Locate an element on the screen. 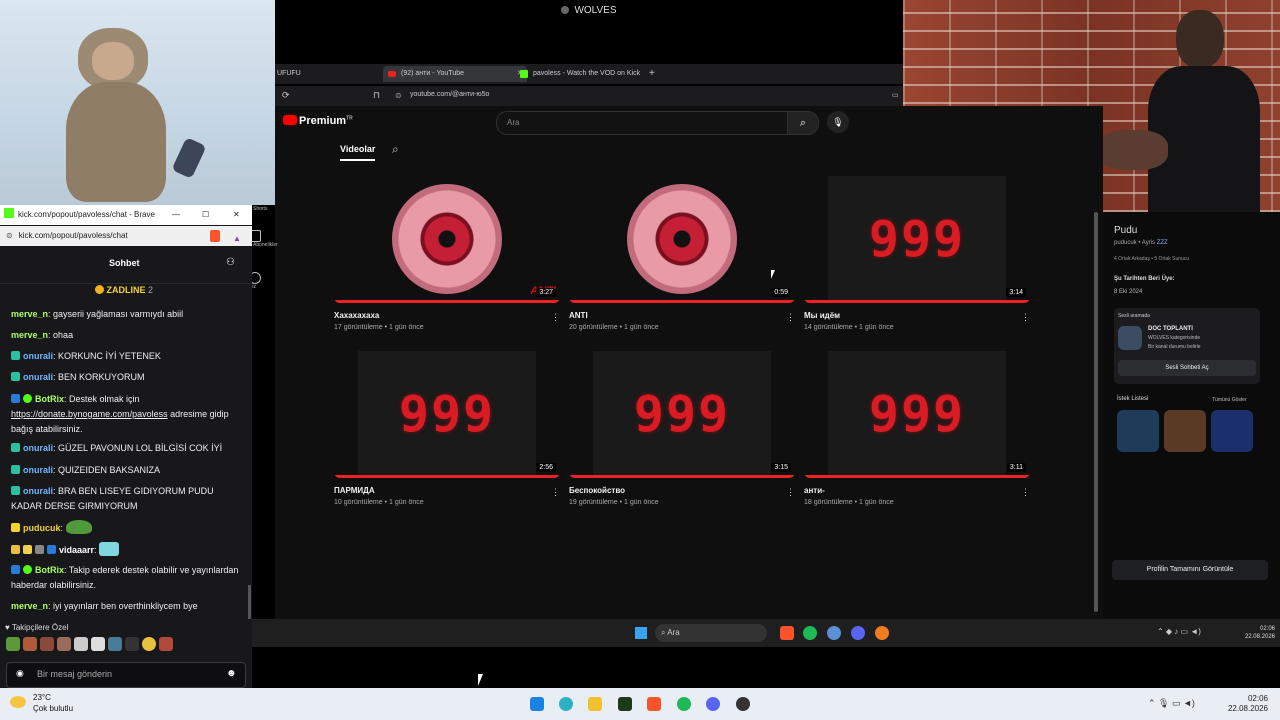 Image resolution: width=1280 pixels, height=720 pixels. brave-shield-icon is located at coordinates (215, 236).